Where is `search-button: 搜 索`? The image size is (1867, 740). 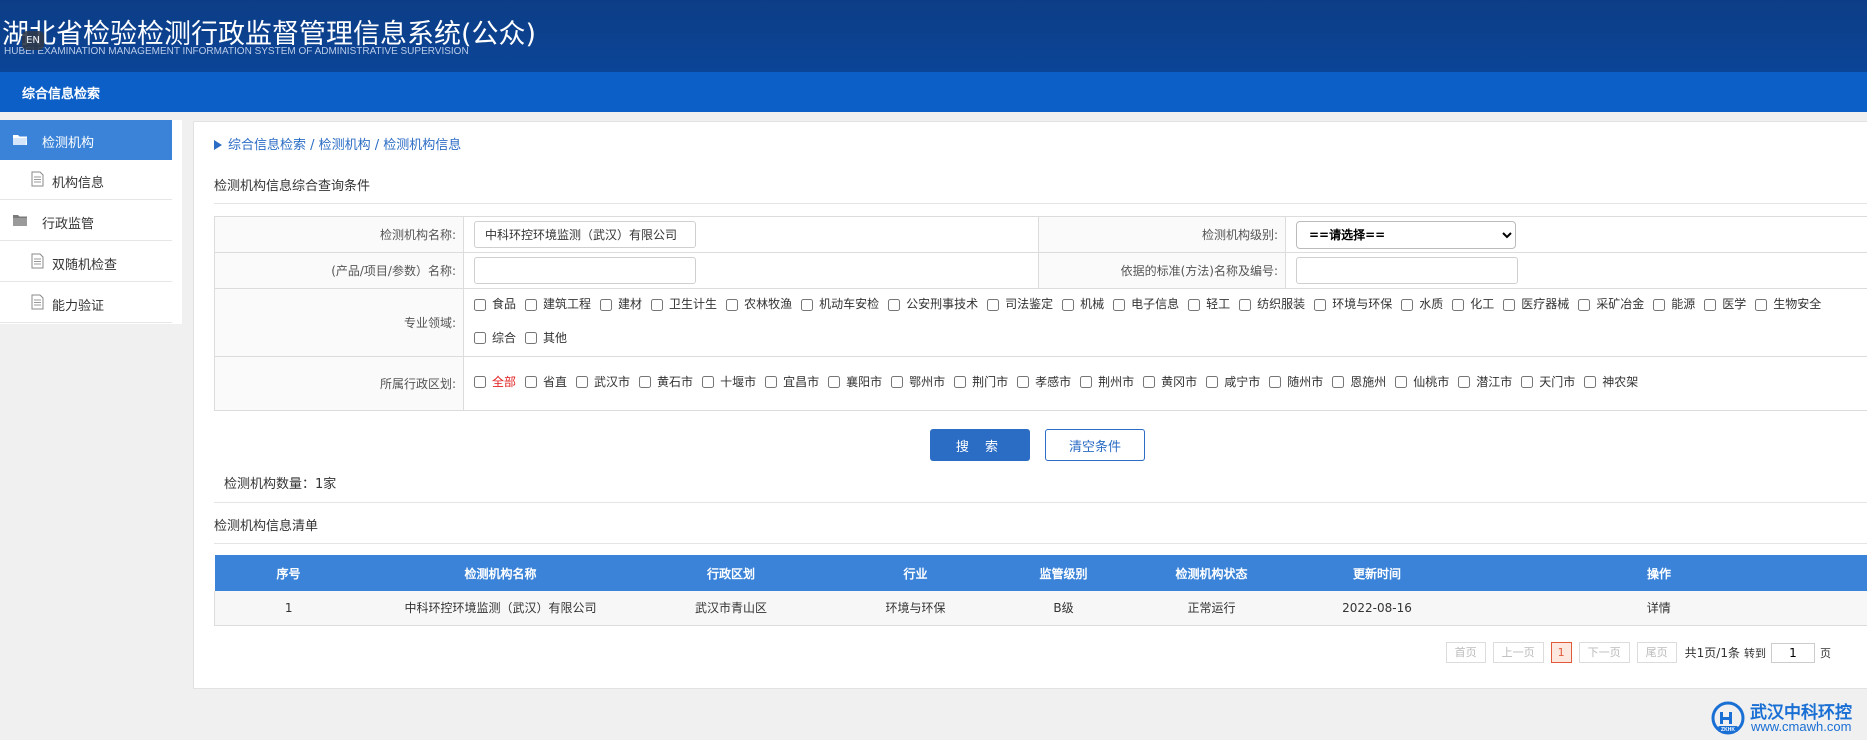
search-button: 搜 索 is located at coordinates (980, 445).